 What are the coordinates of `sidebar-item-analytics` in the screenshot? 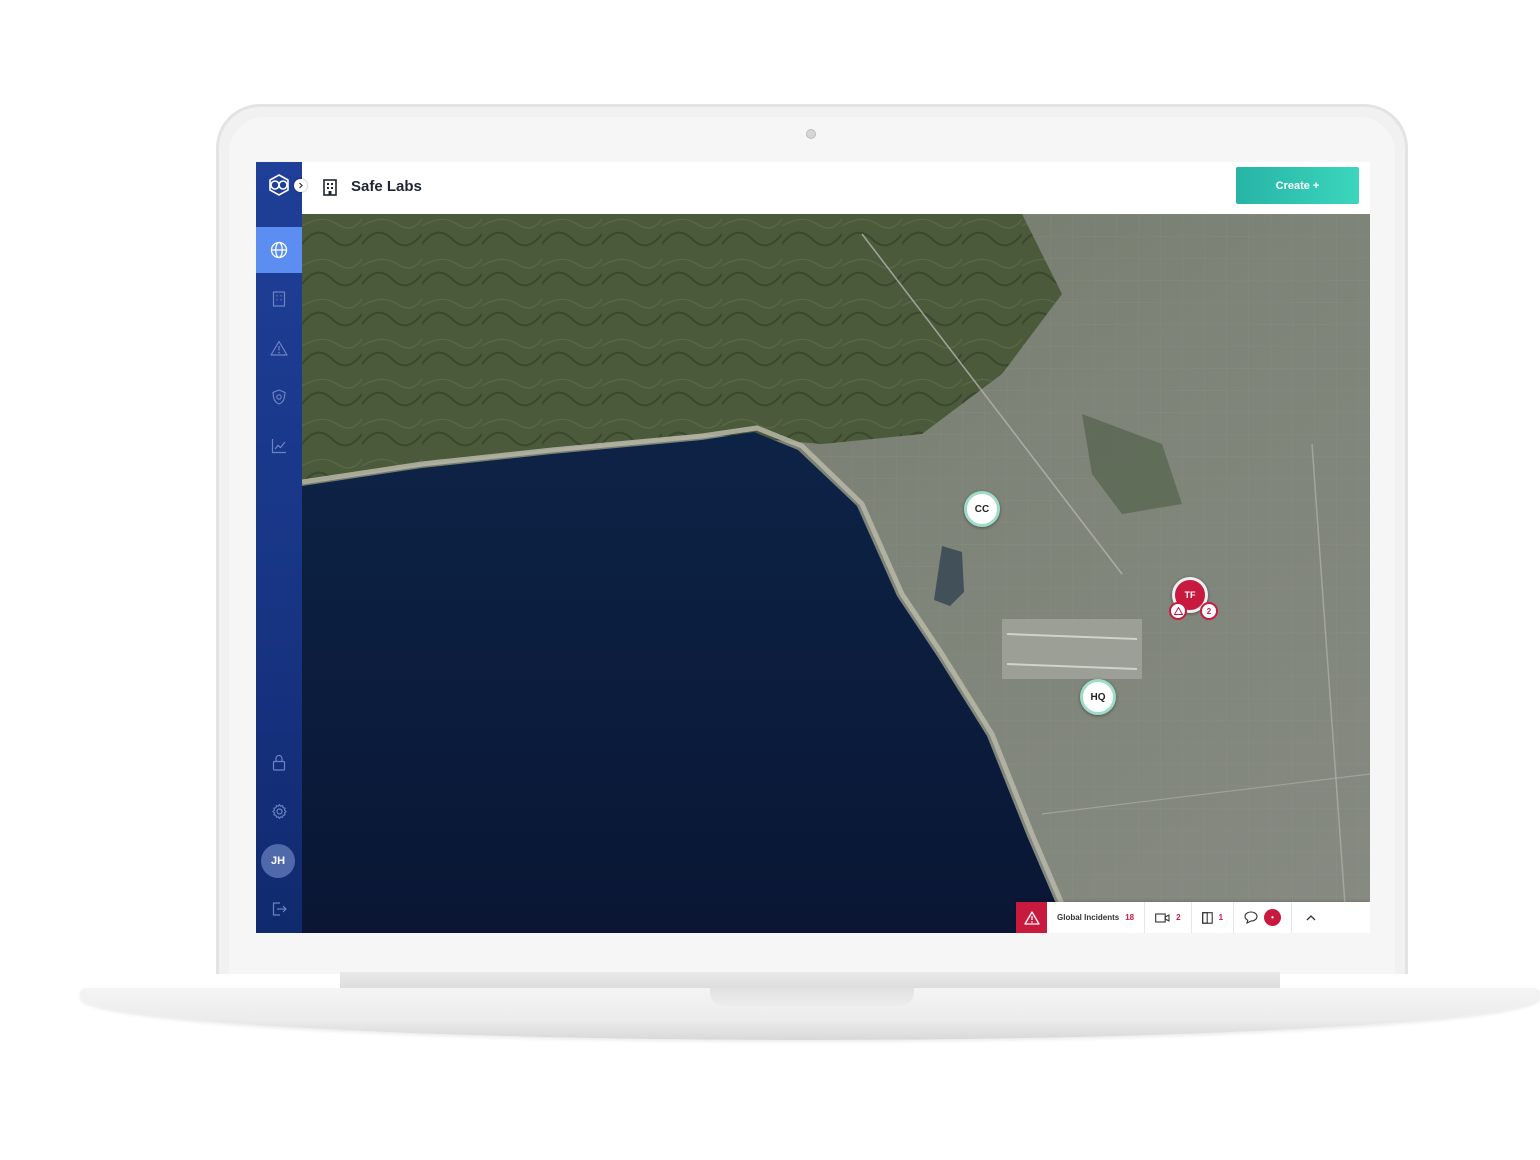 It's located at (279, 446).